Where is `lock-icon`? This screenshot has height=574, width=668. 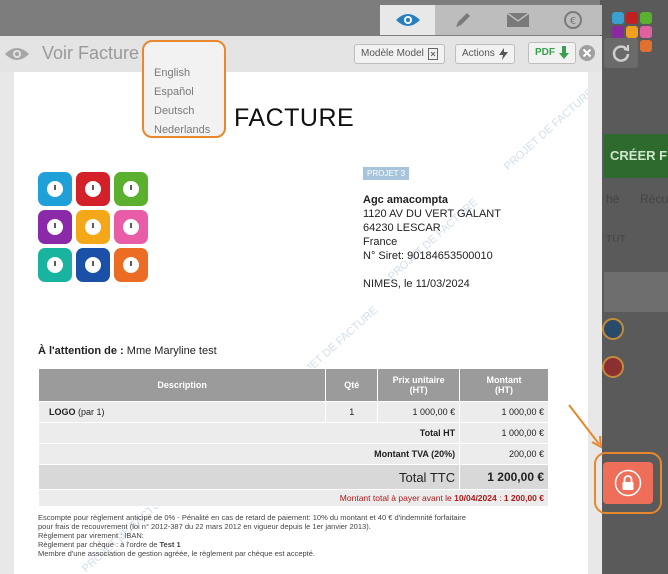
lock-icon is located at coordinates (628, 483).